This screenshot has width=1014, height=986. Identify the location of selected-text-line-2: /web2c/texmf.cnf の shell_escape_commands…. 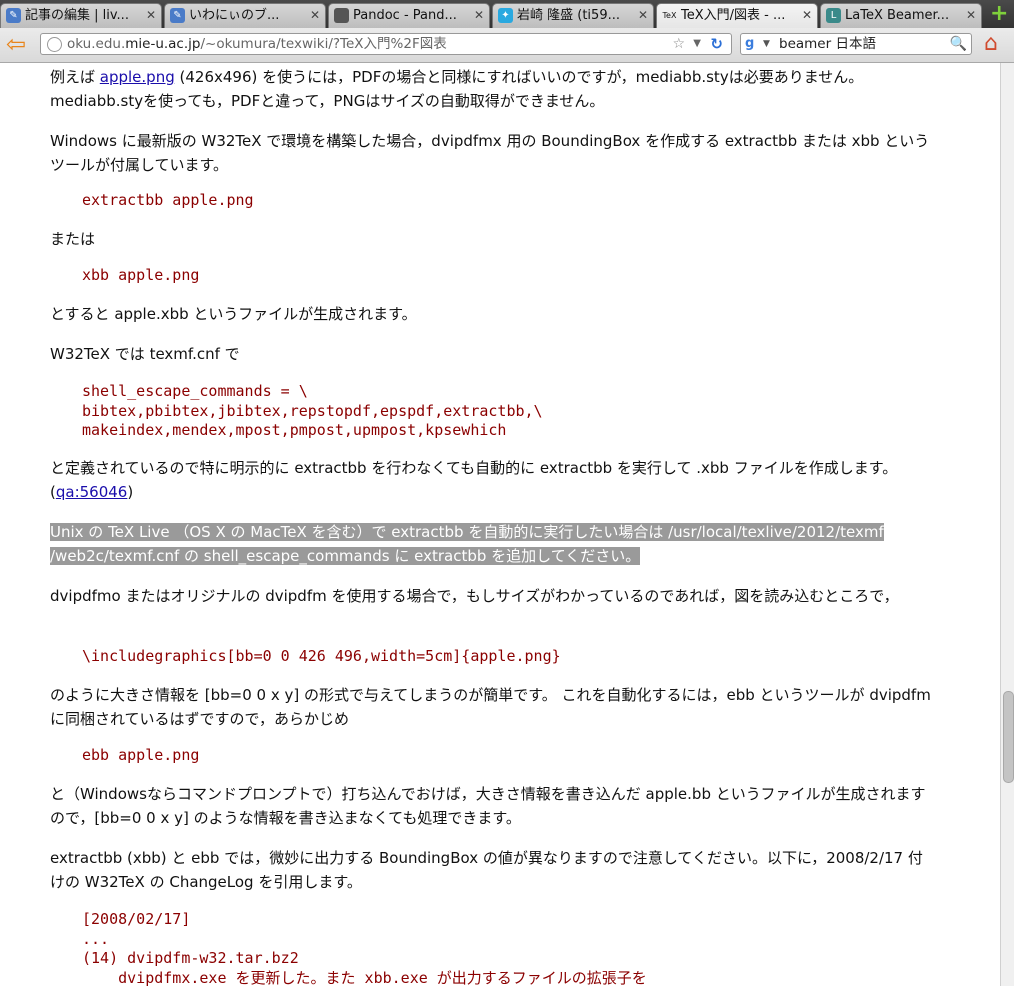
(345, 556).